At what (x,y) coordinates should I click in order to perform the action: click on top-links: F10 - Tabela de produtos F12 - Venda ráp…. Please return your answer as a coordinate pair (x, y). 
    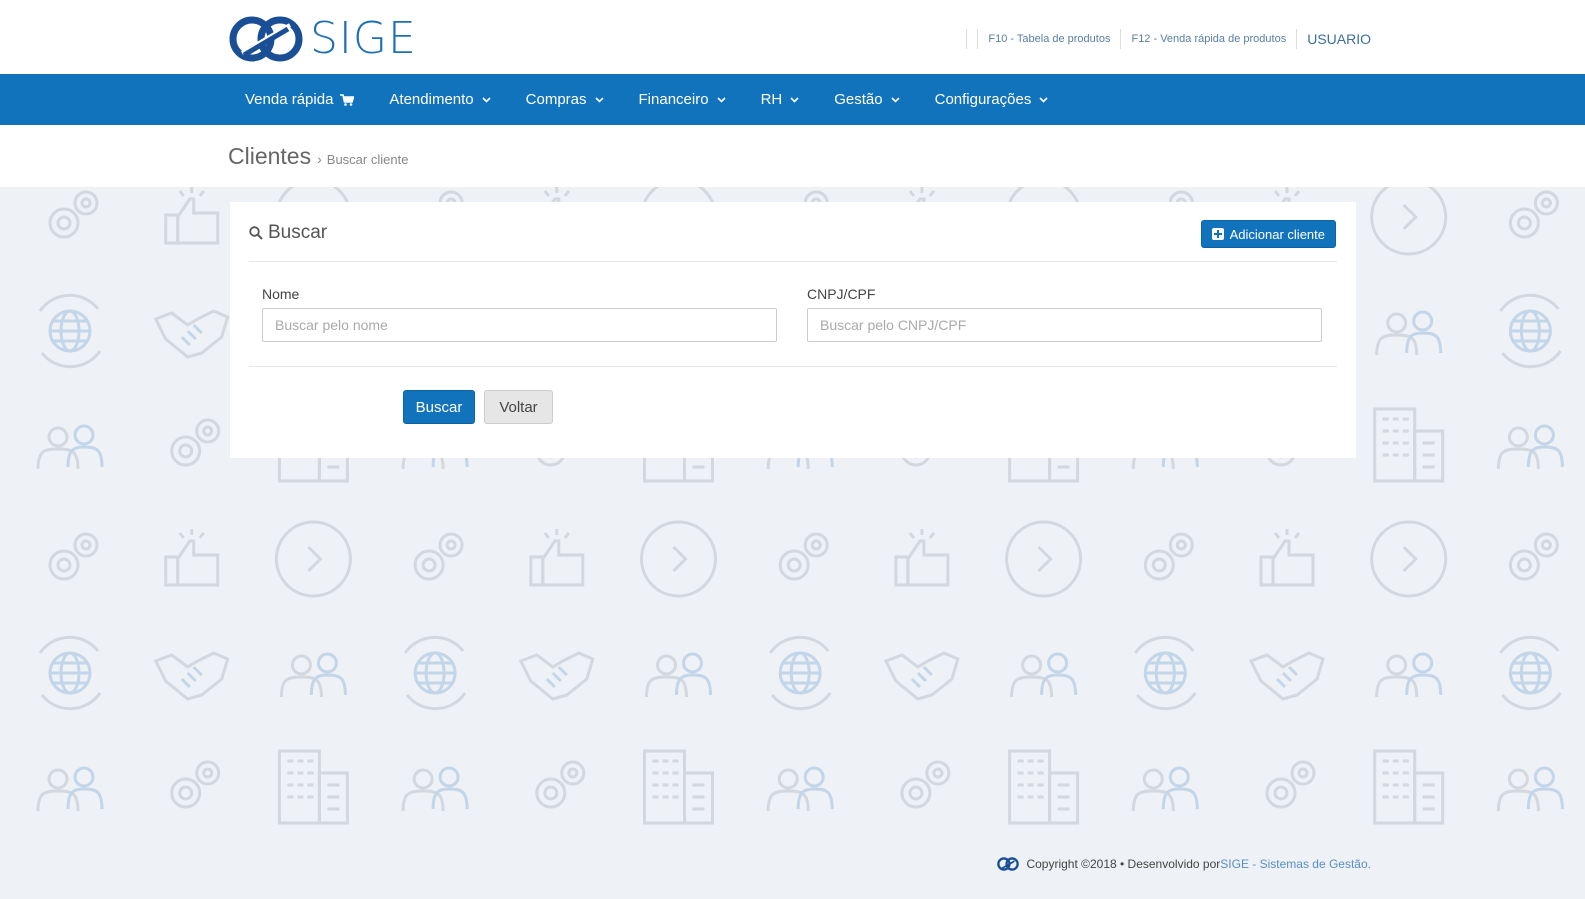
    Looking at the image, I should click on (1163, 39).